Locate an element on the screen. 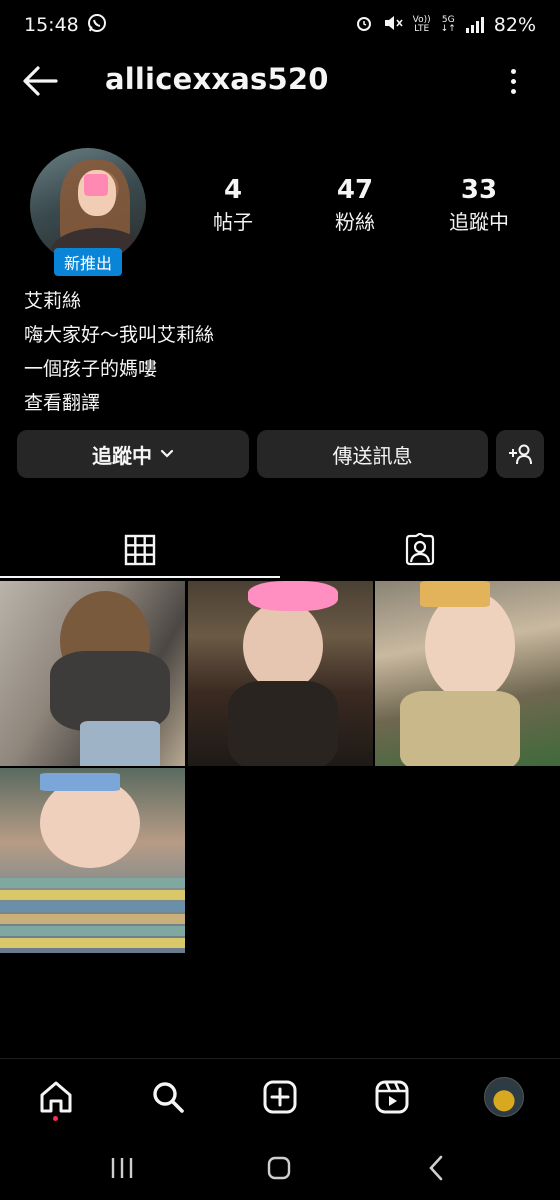 The height and width of the screenshot is (1200, 560). arrow-left-icon is located at coordinates (40, 81).